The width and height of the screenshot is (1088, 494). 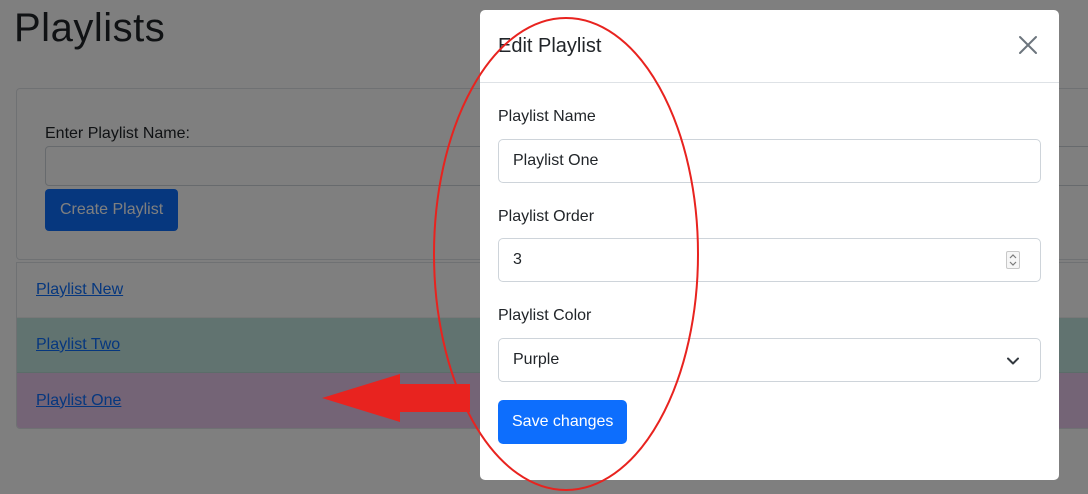 I want to click on save-changes-button: Save changes, so click(x=563, y=422).